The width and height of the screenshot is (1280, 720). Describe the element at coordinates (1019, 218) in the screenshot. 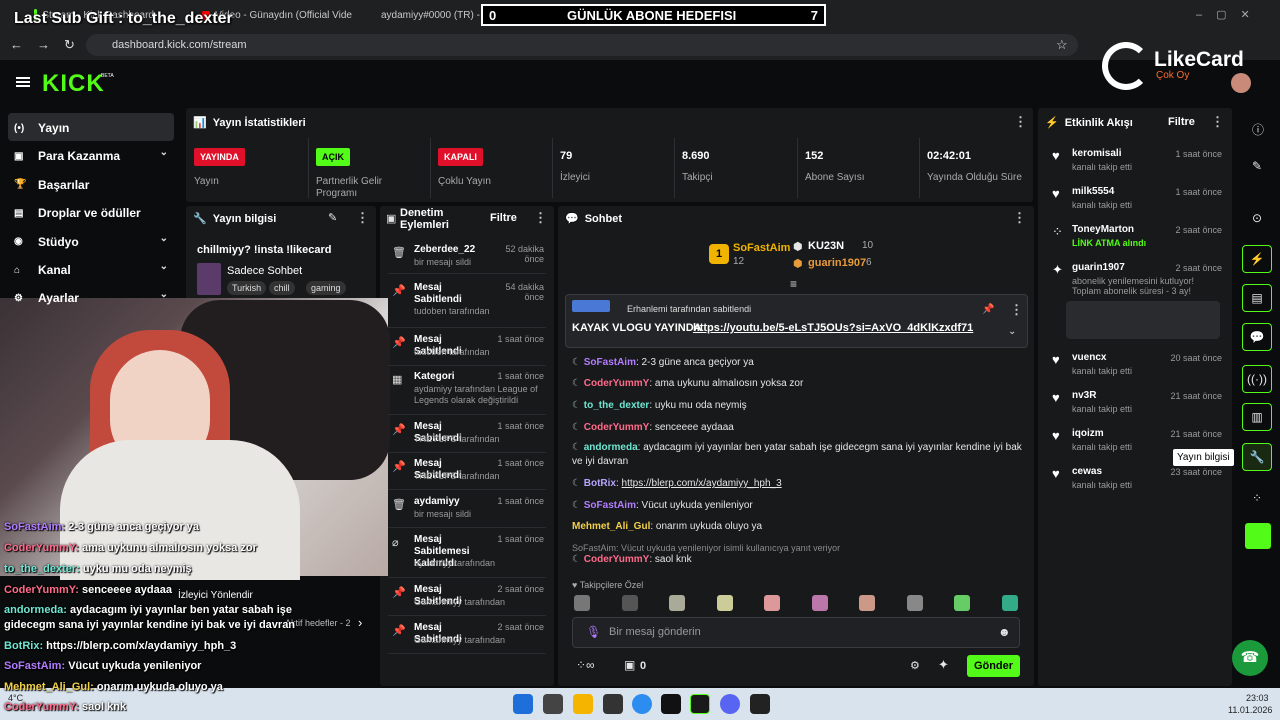

I see `chat-more-icon: ⋮` at that location.